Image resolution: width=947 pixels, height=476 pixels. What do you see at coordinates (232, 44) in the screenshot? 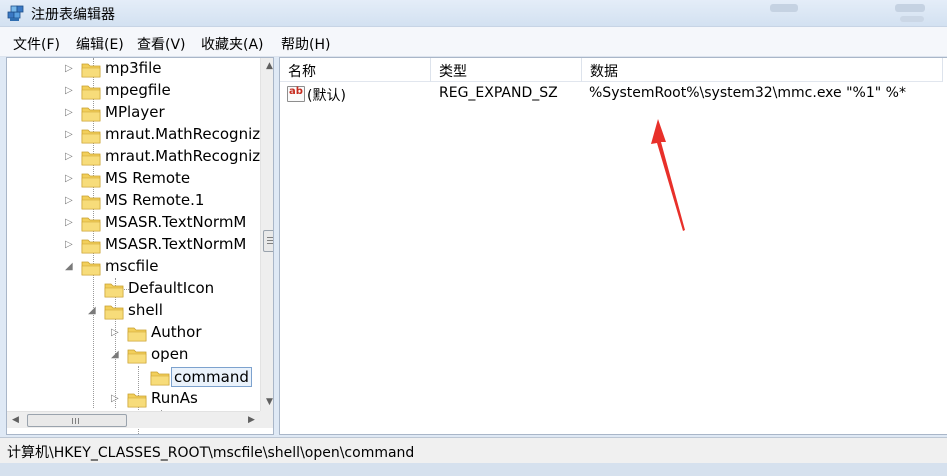
I see `menu-favorites: 收藏夹(A)` at bounding box center [232, 44].